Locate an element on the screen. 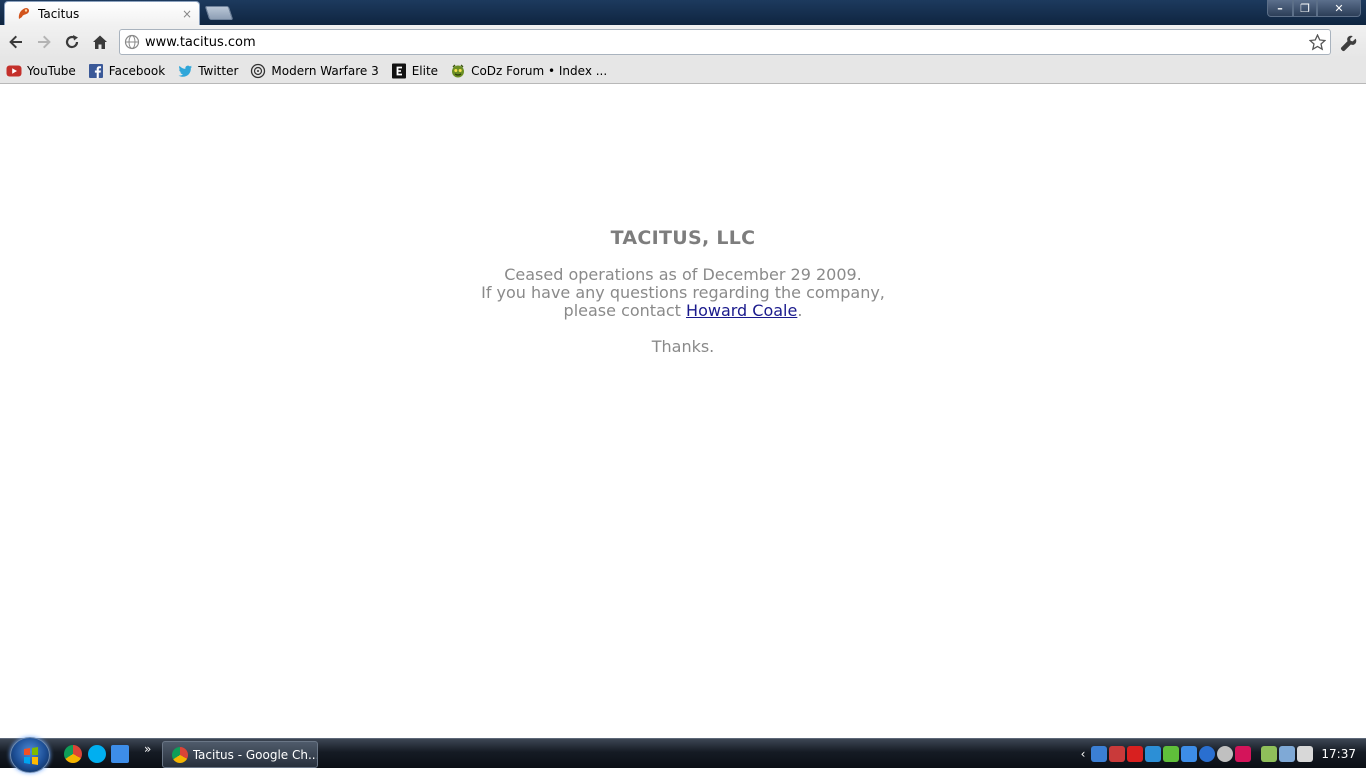 Image resolution: width=1366 pixels, height=778 pixels. tab-tacitus: Tacitus × is located at coordinates (102, 13).